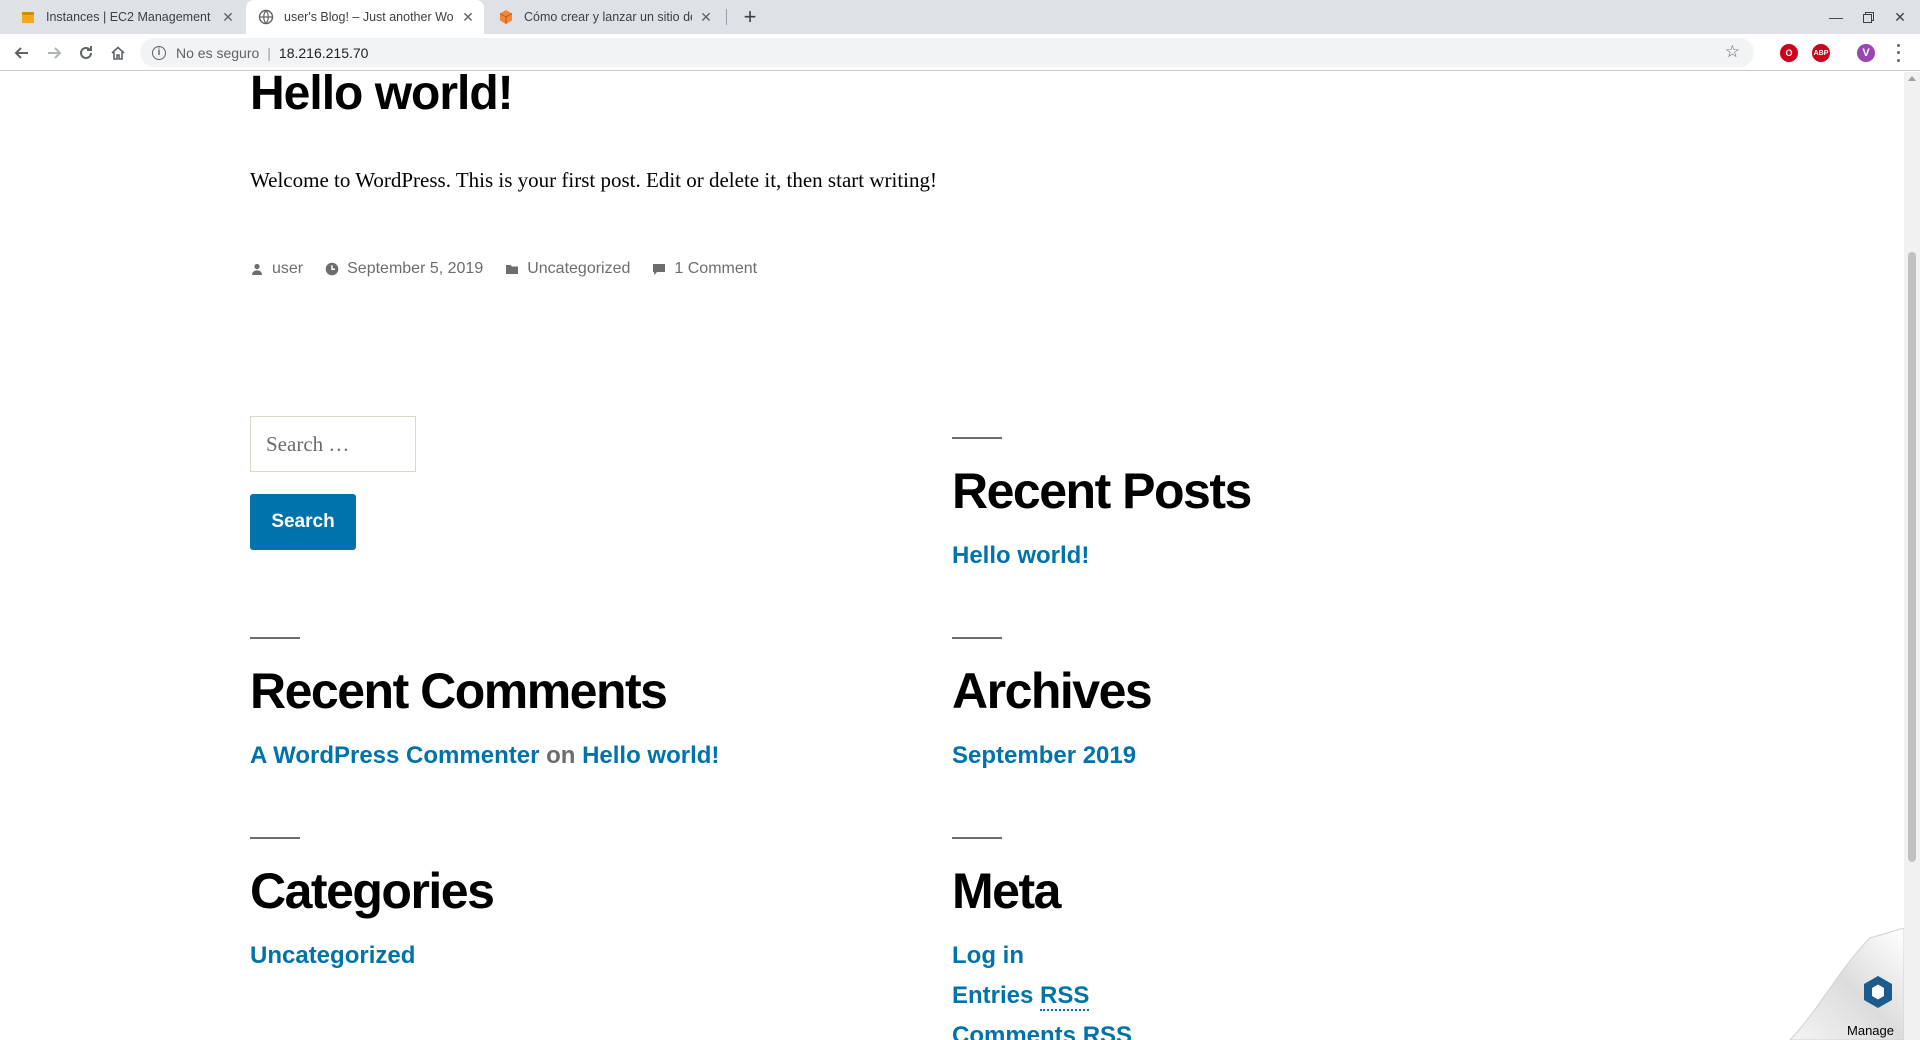  Describe the element at coordinates (1912, 78) in the screenshot. I see `scroll-up-arrow-icon` at that location.